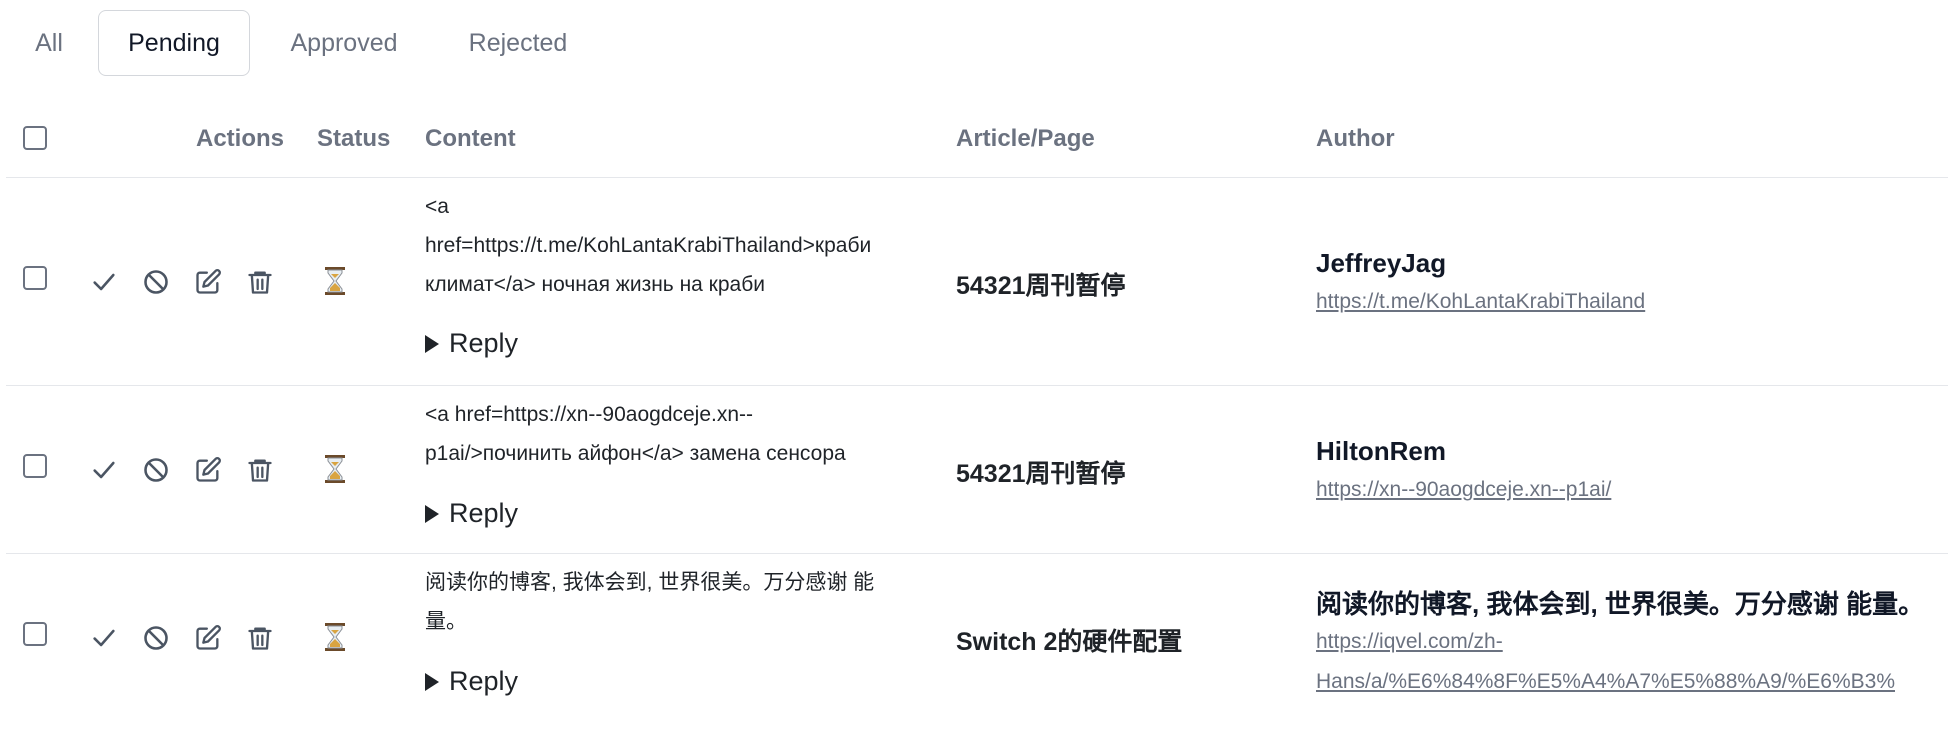  I want to click on author-name: 阅读你的博客, 我体会到, 世界很美。万分感谢 能量。, so click(1620, 604).